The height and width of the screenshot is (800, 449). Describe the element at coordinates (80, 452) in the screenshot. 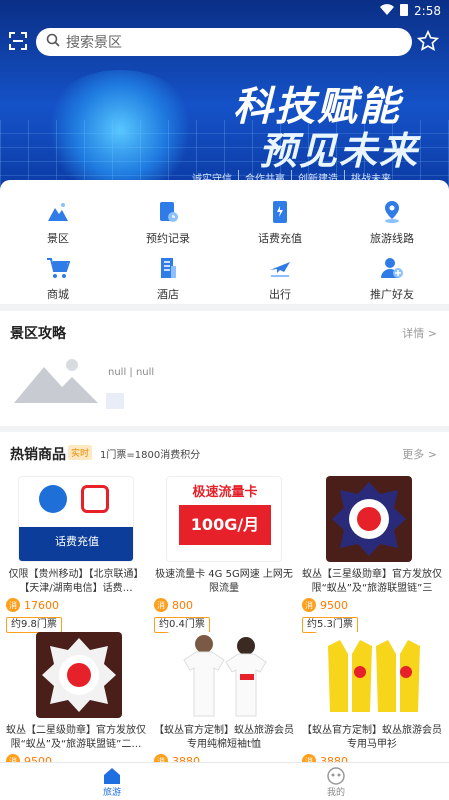

I see `realtime-badge: 实时` at that location.